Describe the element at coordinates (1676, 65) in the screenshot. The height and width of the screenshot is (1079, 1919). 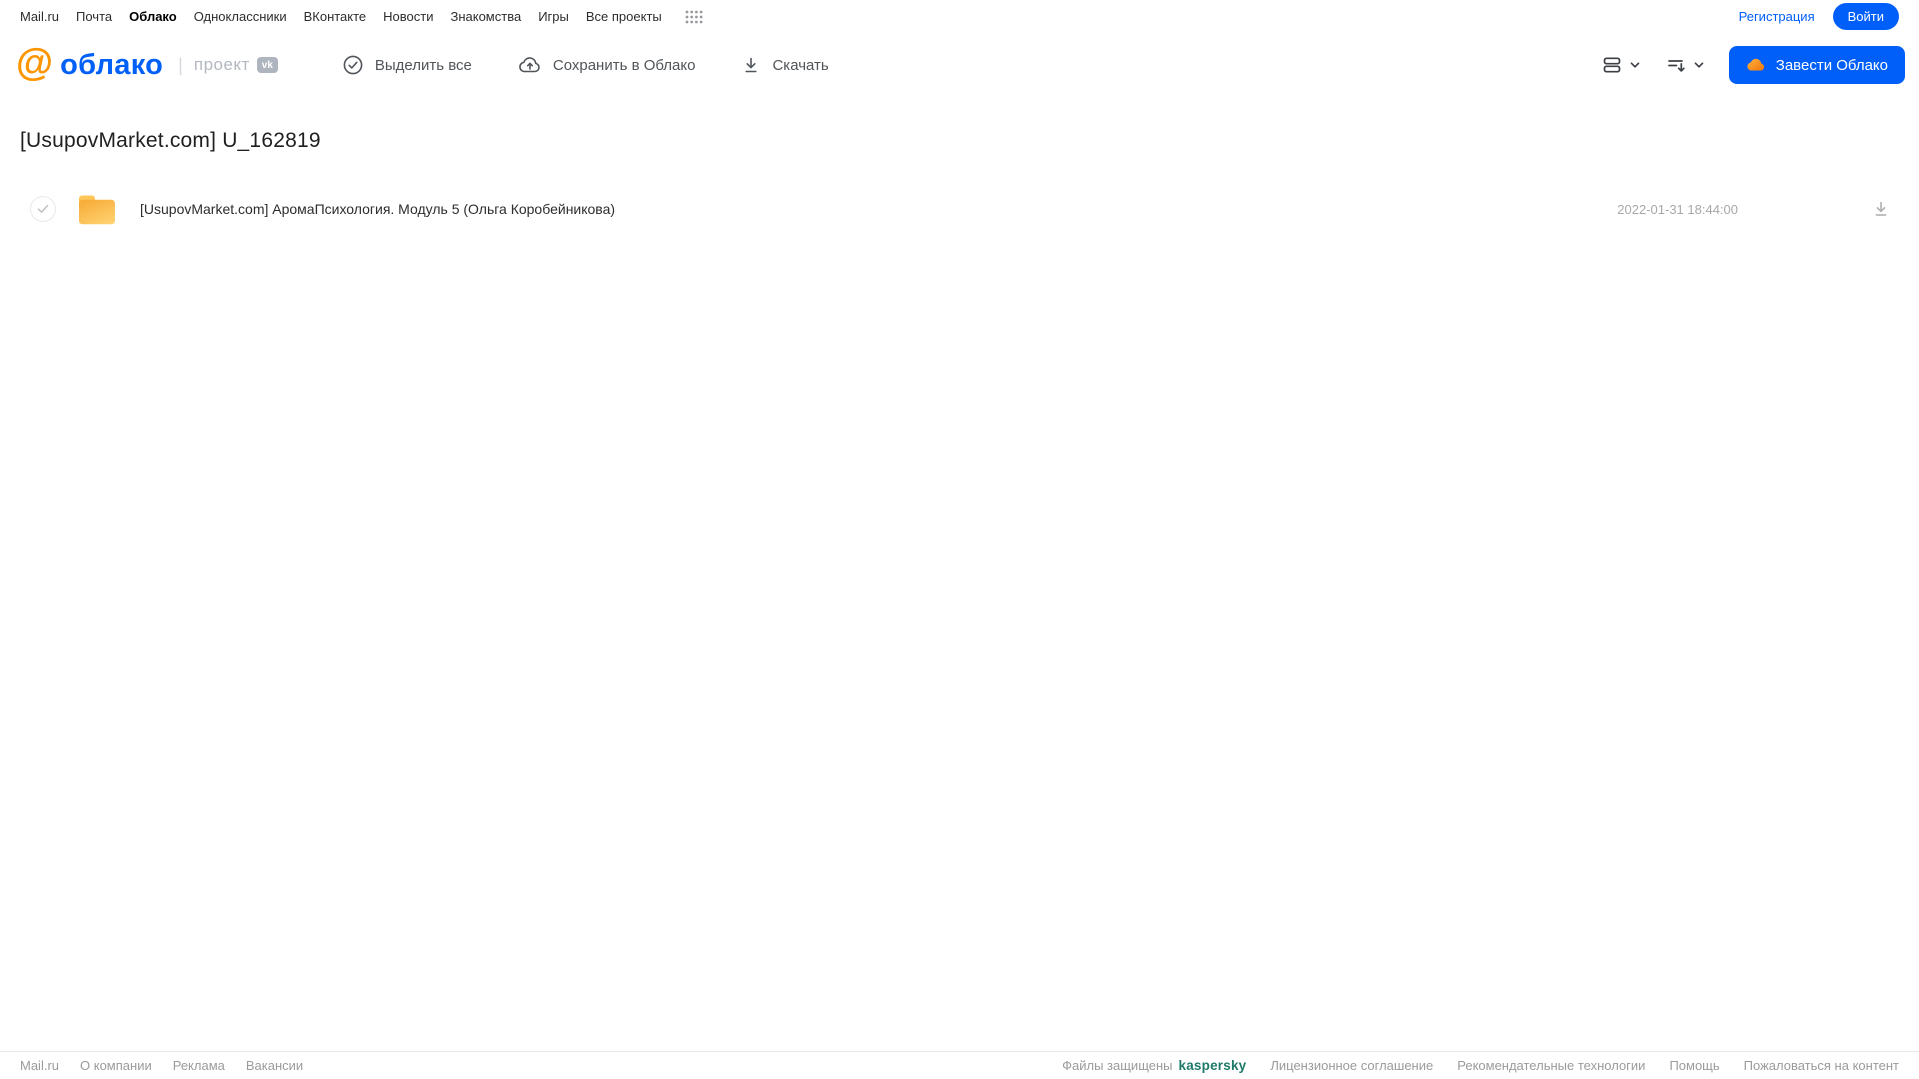
I see `sort-icon` at that location.